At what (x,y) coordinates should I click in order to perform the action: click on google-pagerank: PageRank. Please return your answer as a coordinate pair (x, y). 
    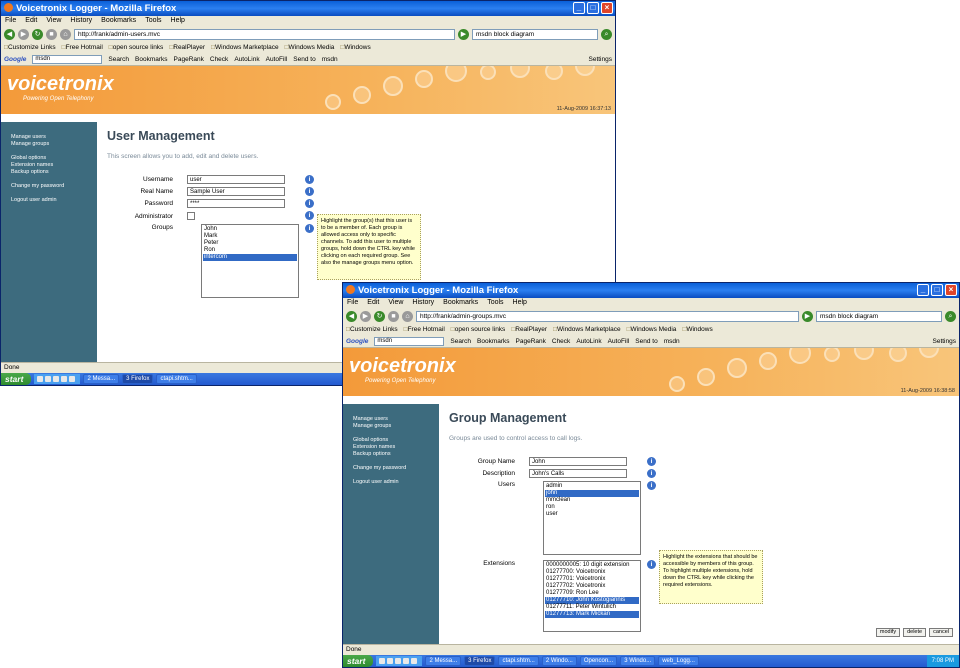
    Looking at the image, I should click on (531, 341).